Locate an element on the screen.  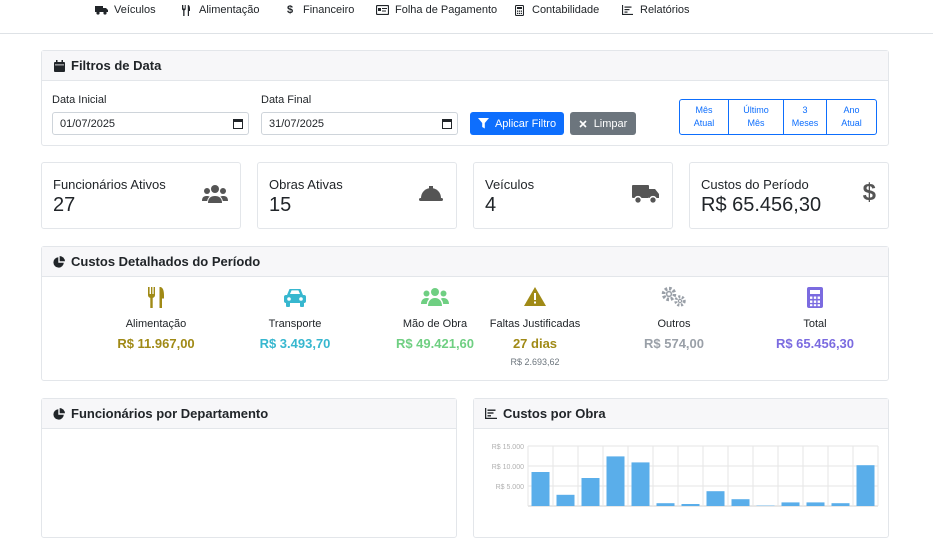
costs-by-work-header: Custos por Obra is located at coordinates (681, 414).